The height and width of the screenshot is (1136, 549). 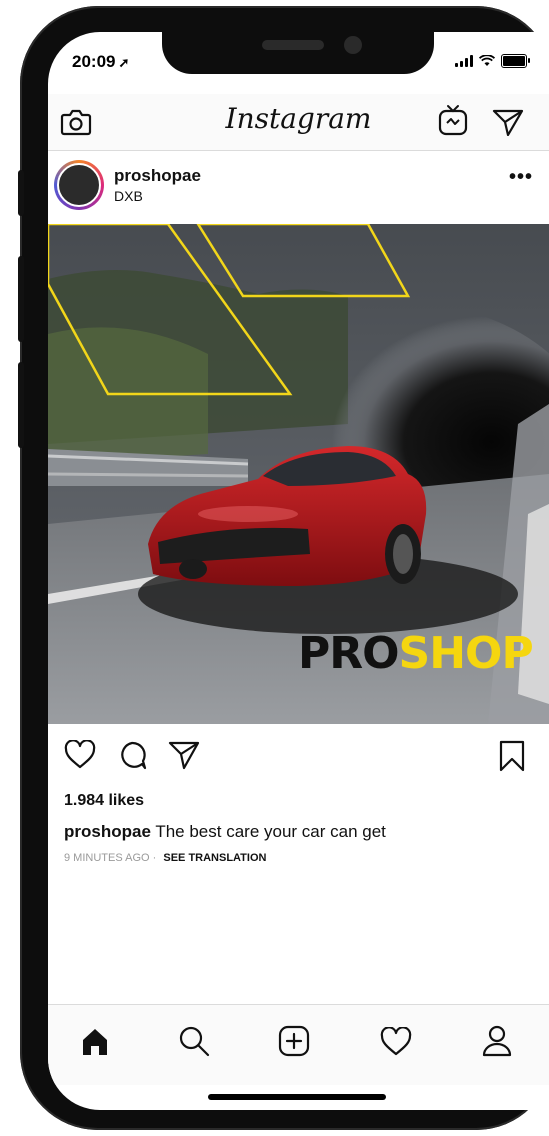 I want to click on instagram-logo: Instagram, so click(x=298, y=118).